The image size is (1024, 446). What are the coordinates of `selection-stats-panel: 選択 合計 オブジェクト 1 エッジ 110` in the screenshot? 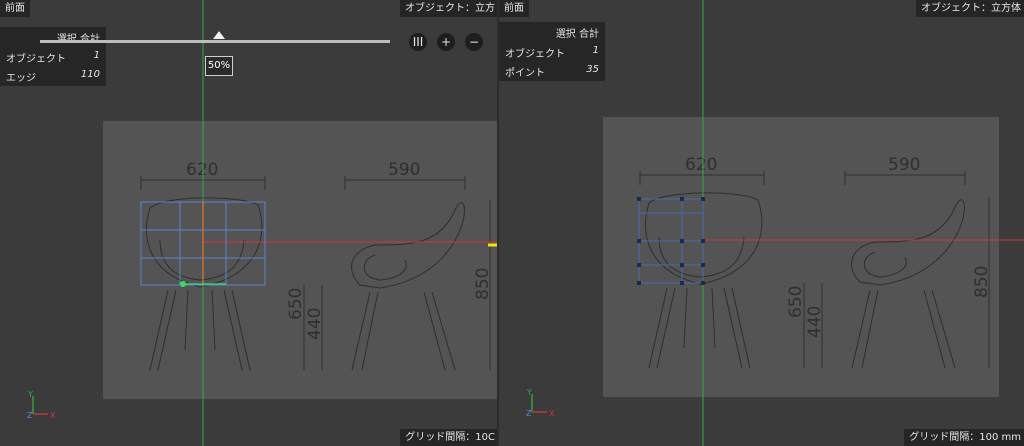 It's located at (53, 56).